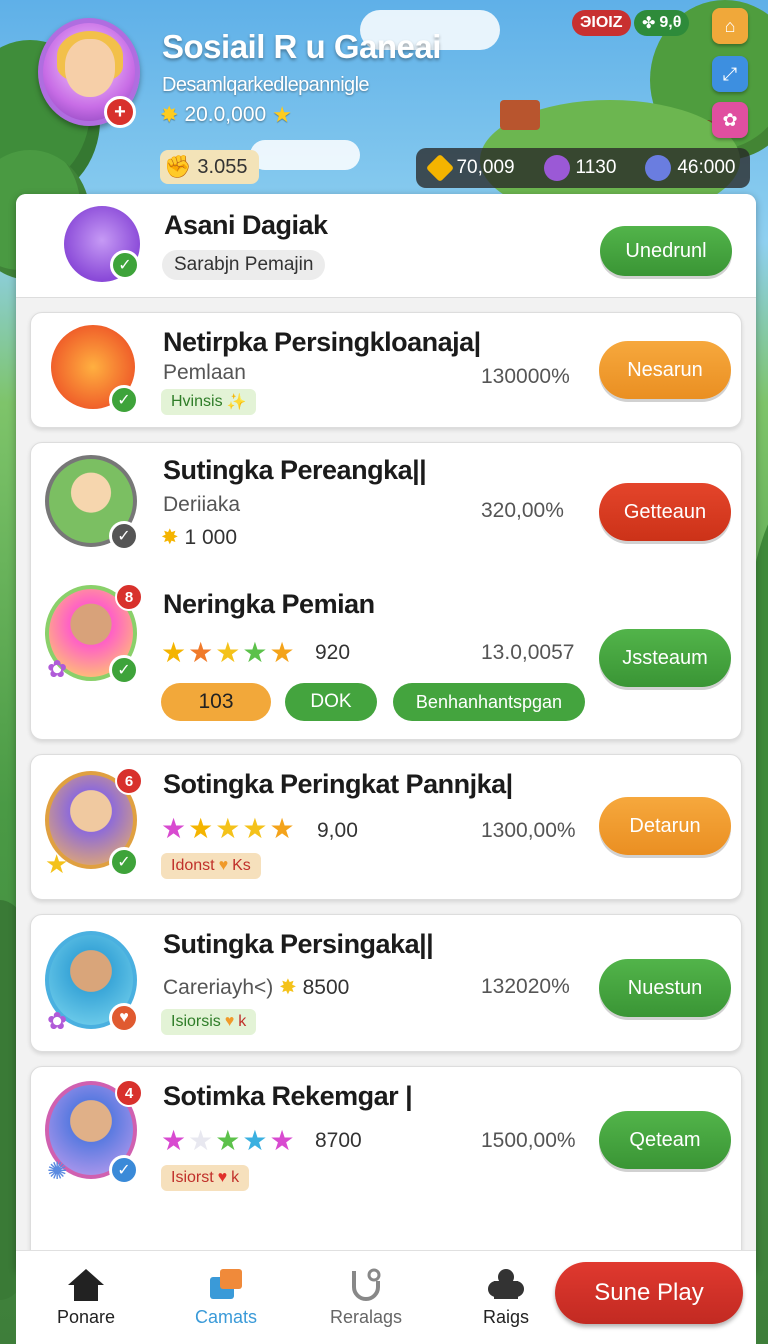  Describe the element at coordinates (57, 1171) in the screenshot. I see `gear-icon: ✺` at that location.